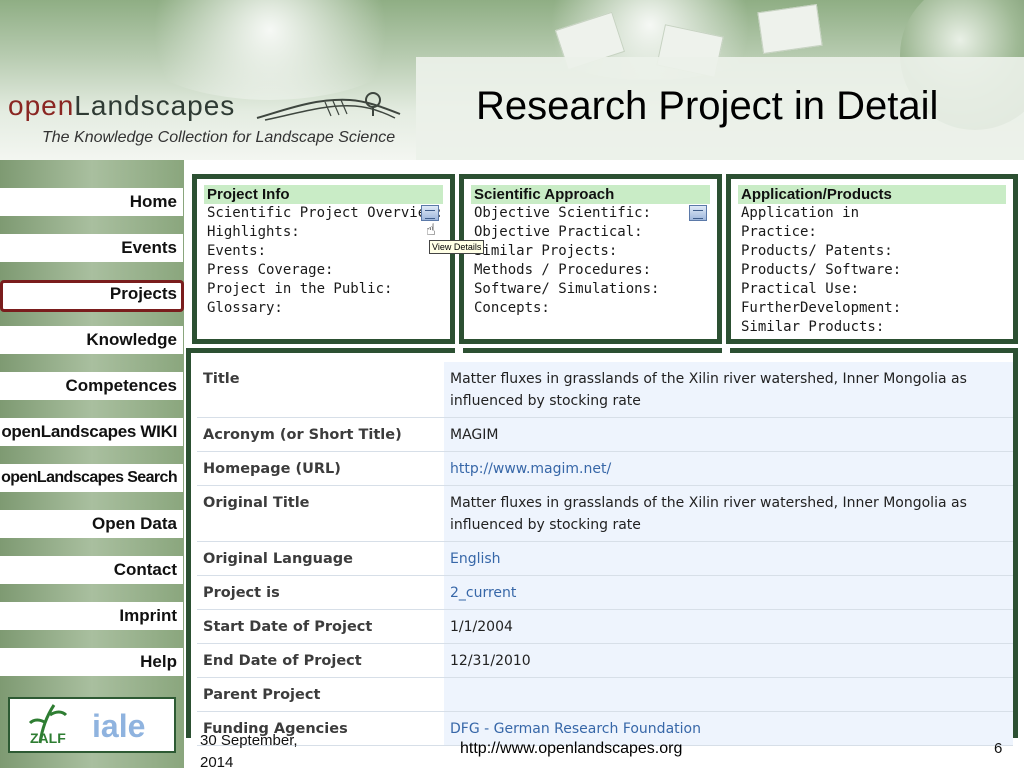 This screenshot has height=768, width=1024. Describe the element at coordinates (320, 468) in the screenshot. I see `homepage-label: Homepage (URL)` at that location.